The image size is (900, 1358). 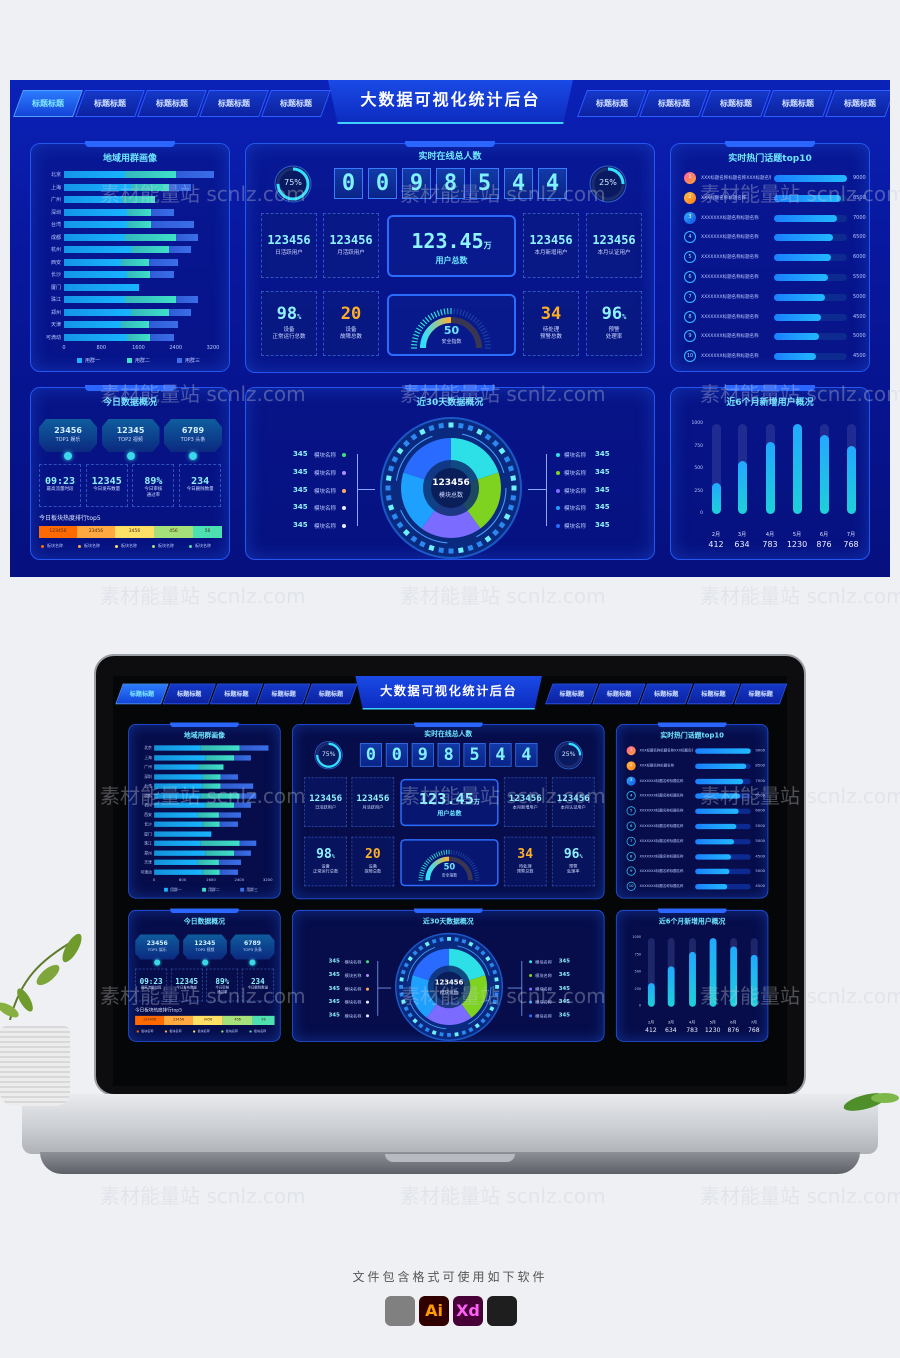 What do you see at coordinates (222, 990) in the screenshot?
I see `stat-label: 今日审核 通过率` at bounding box center [222, 990].